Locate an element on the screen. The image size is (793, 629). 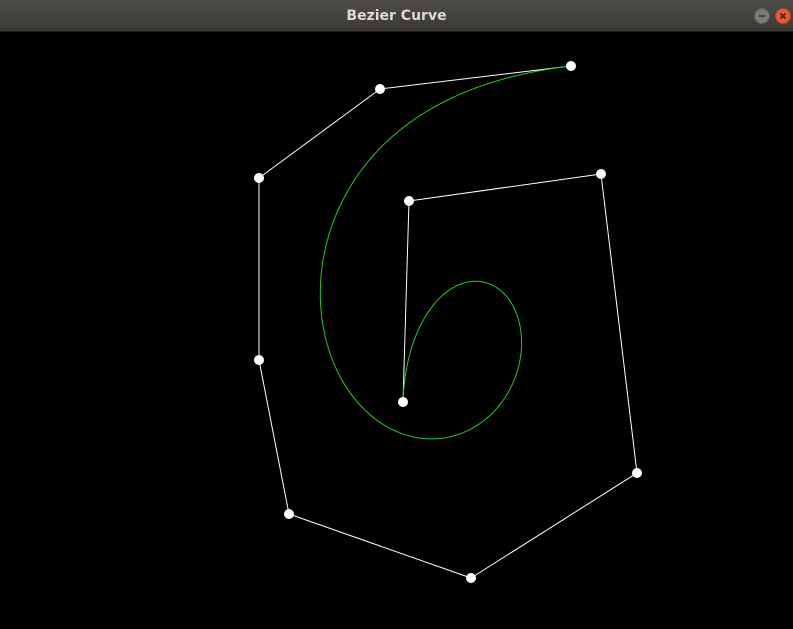
window-title: Bezier Curve is located at coordinates (396, 16).